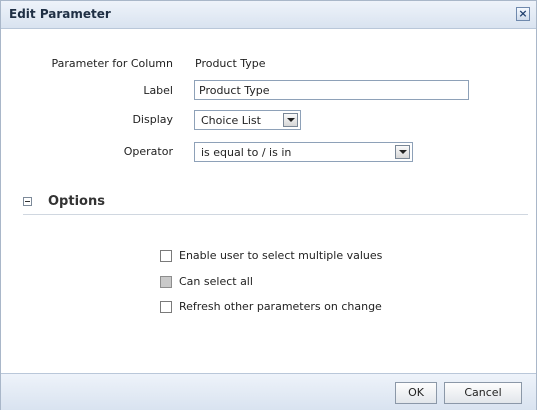  I want to click on dialog-footer: OK Cancel, so click(268, 391).